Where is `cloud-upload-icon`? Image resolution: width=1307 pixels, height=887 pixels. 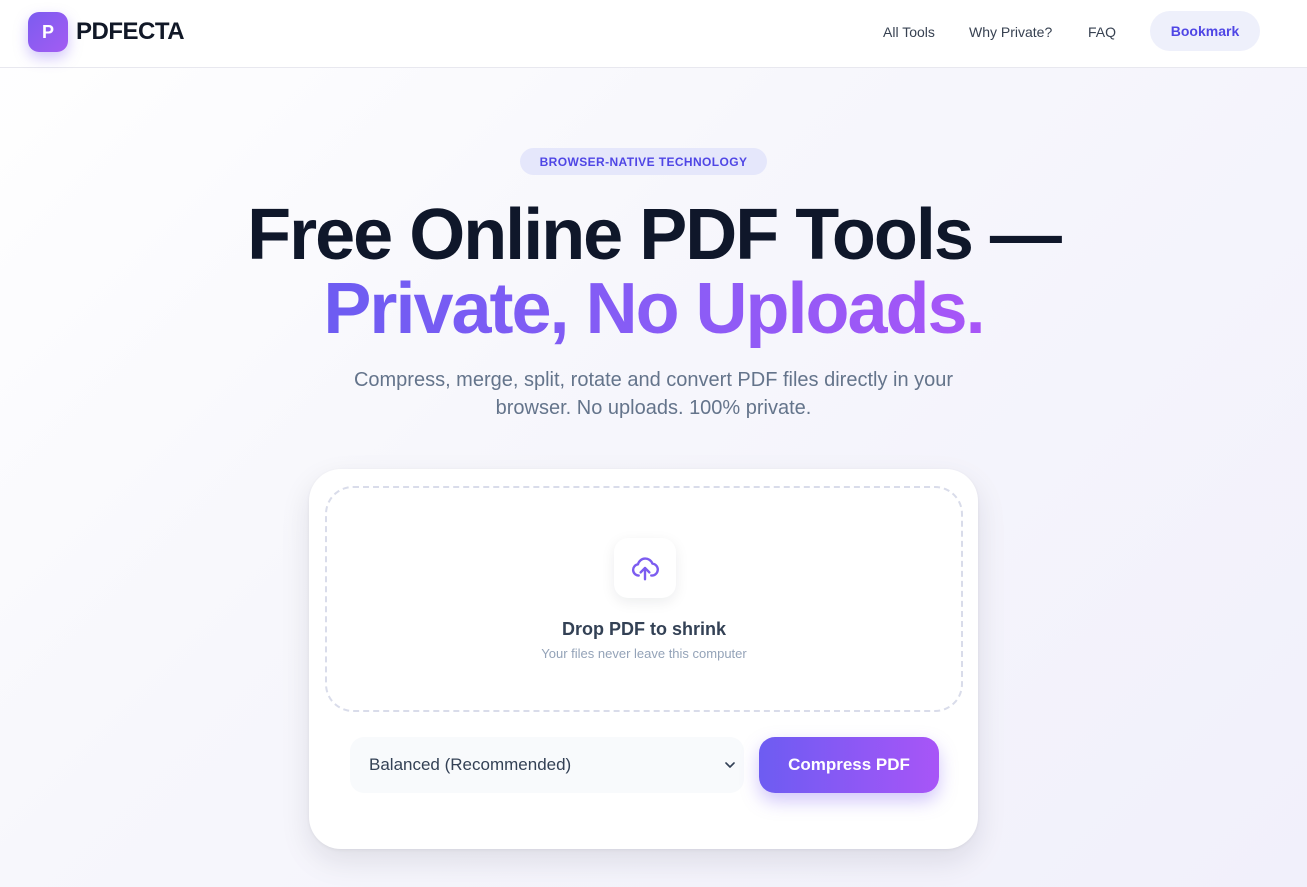 cloud-upload-icon is located at coordinates (645, 569).